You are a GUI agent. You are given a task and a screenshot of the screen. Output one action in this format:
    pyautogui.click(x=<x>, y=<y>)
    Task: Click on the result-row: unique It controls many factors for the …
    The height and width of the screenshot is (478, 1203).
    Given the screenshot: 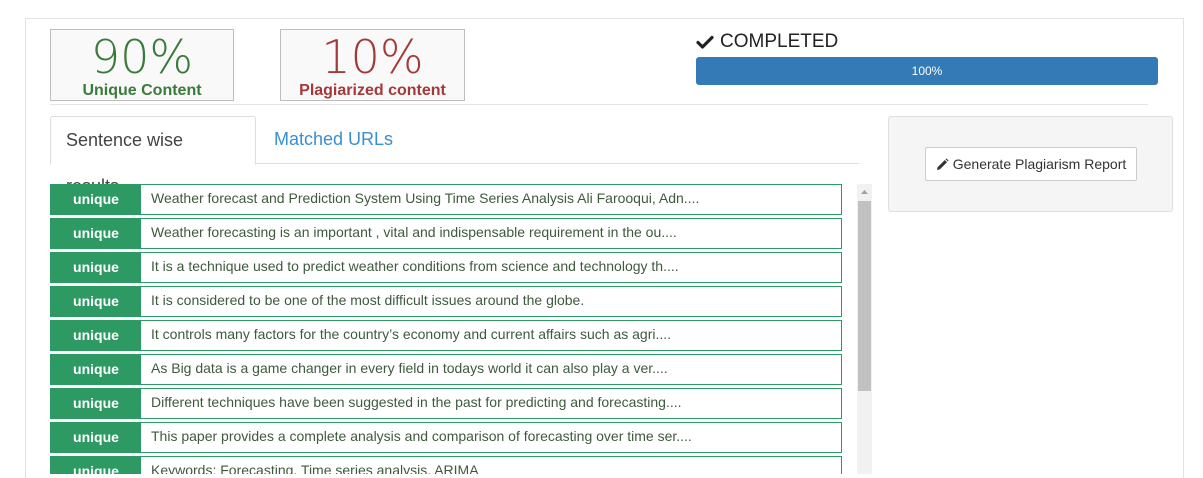 What is the action you would take?
    pyautogui.click(x=446, y=335)
    